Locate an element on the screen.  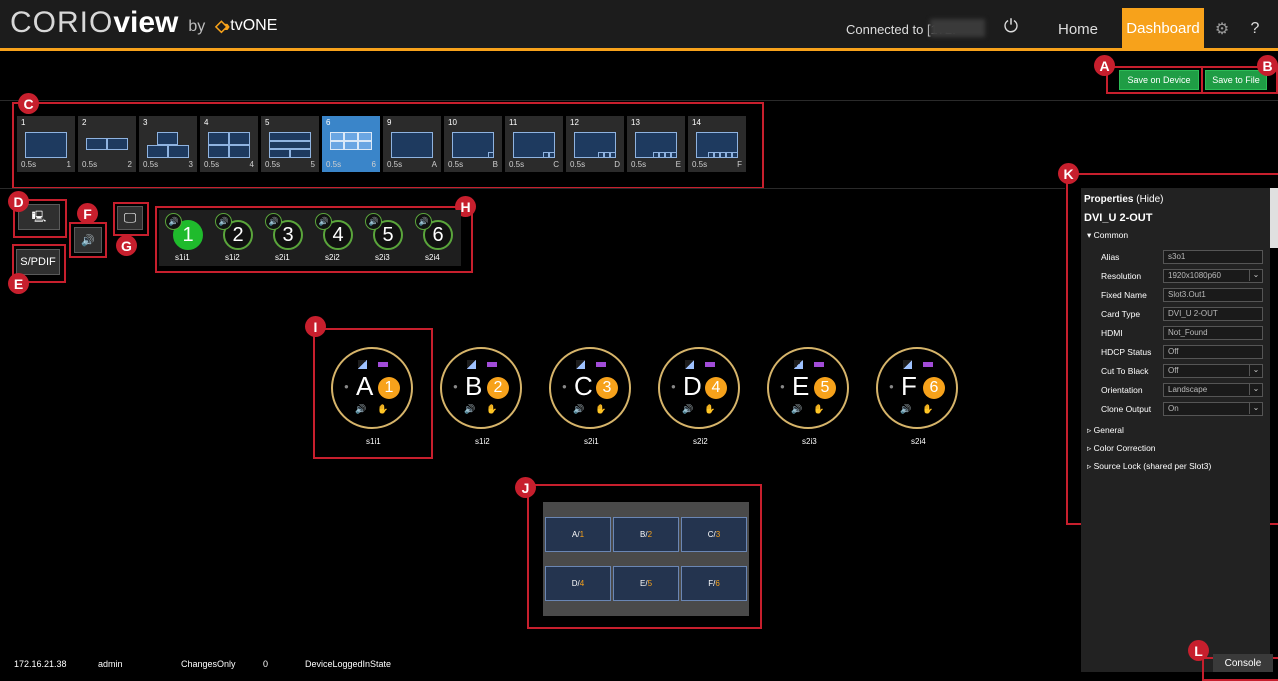
property-orientation: Landscape is located at coordinates (1213, 390).